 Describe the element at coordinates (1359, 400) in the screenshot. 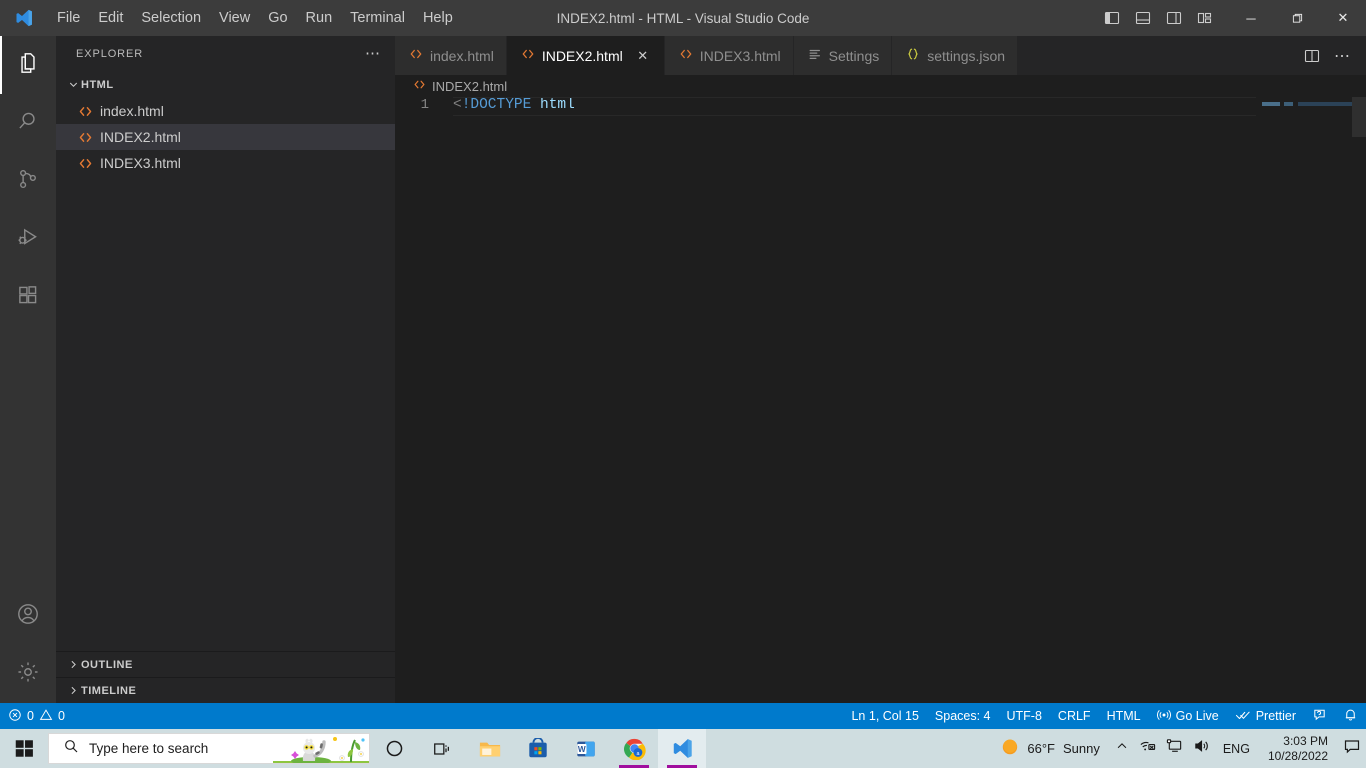

I see `editor-scrollbar` at that location.